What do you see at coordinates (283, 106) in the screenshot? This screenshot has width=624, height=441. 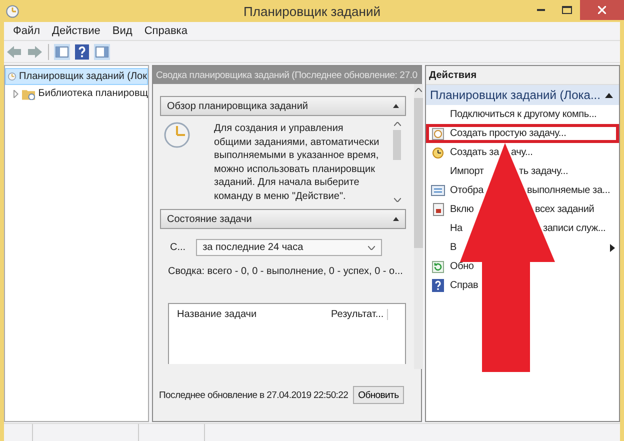 I see `section-header: Обзор планировщика заданий` at bounding box center [283, 106].